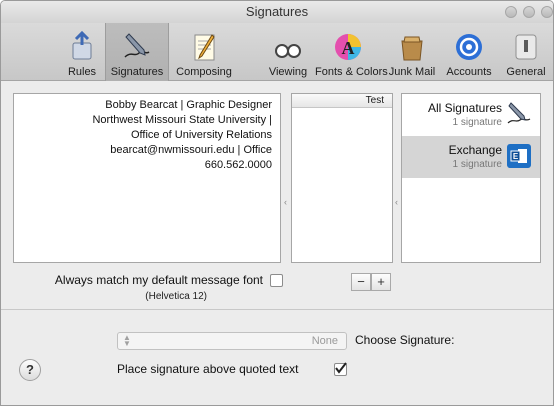  Describe the element at coordinates (188, 105) in the screenshot. I see `signature-line: Bobby Bearcat | Graphic Designer` at that location.